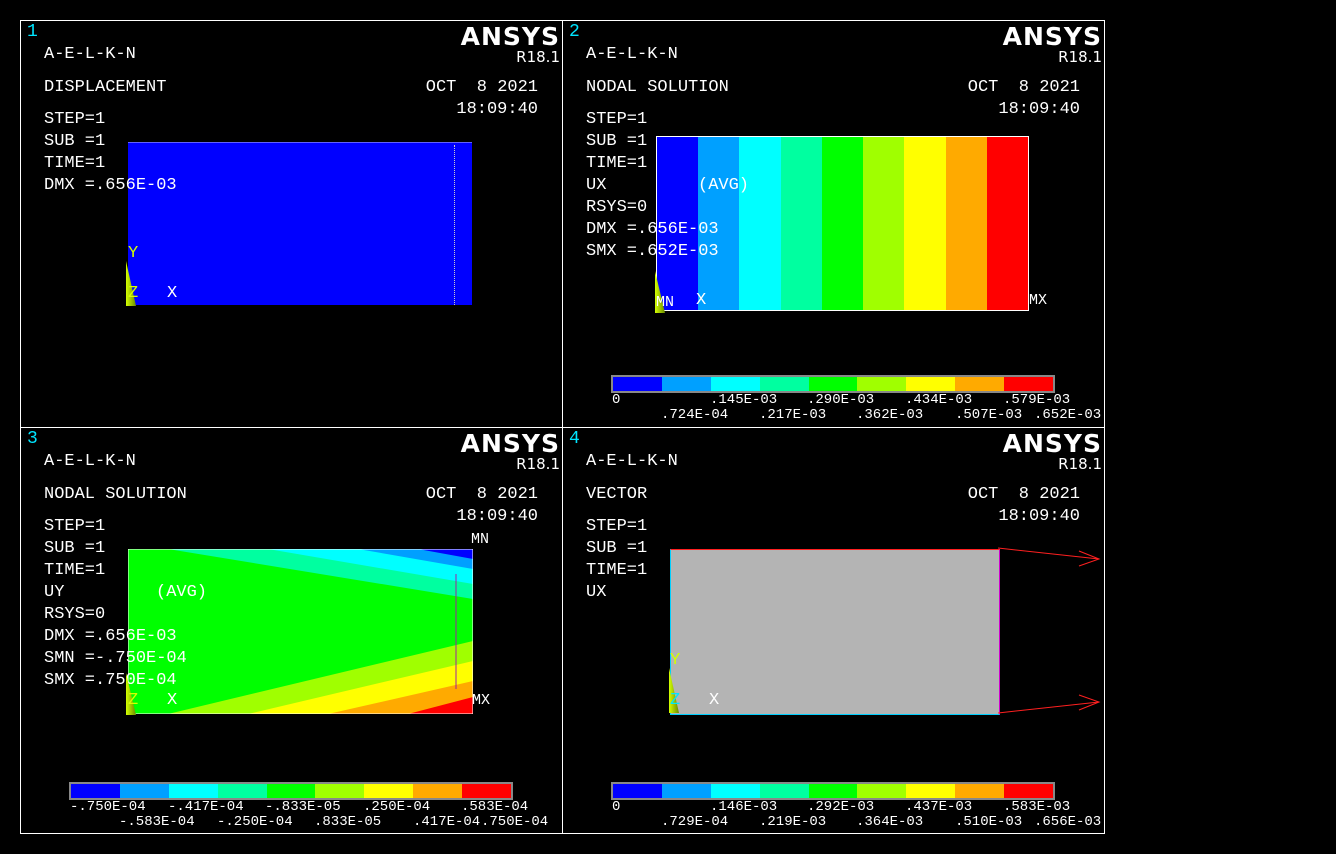 The image size is (1336, 854). Describe the element at coordinates (495, 807) in the screenshot. I see `legend-label: .583E-04` at that location.